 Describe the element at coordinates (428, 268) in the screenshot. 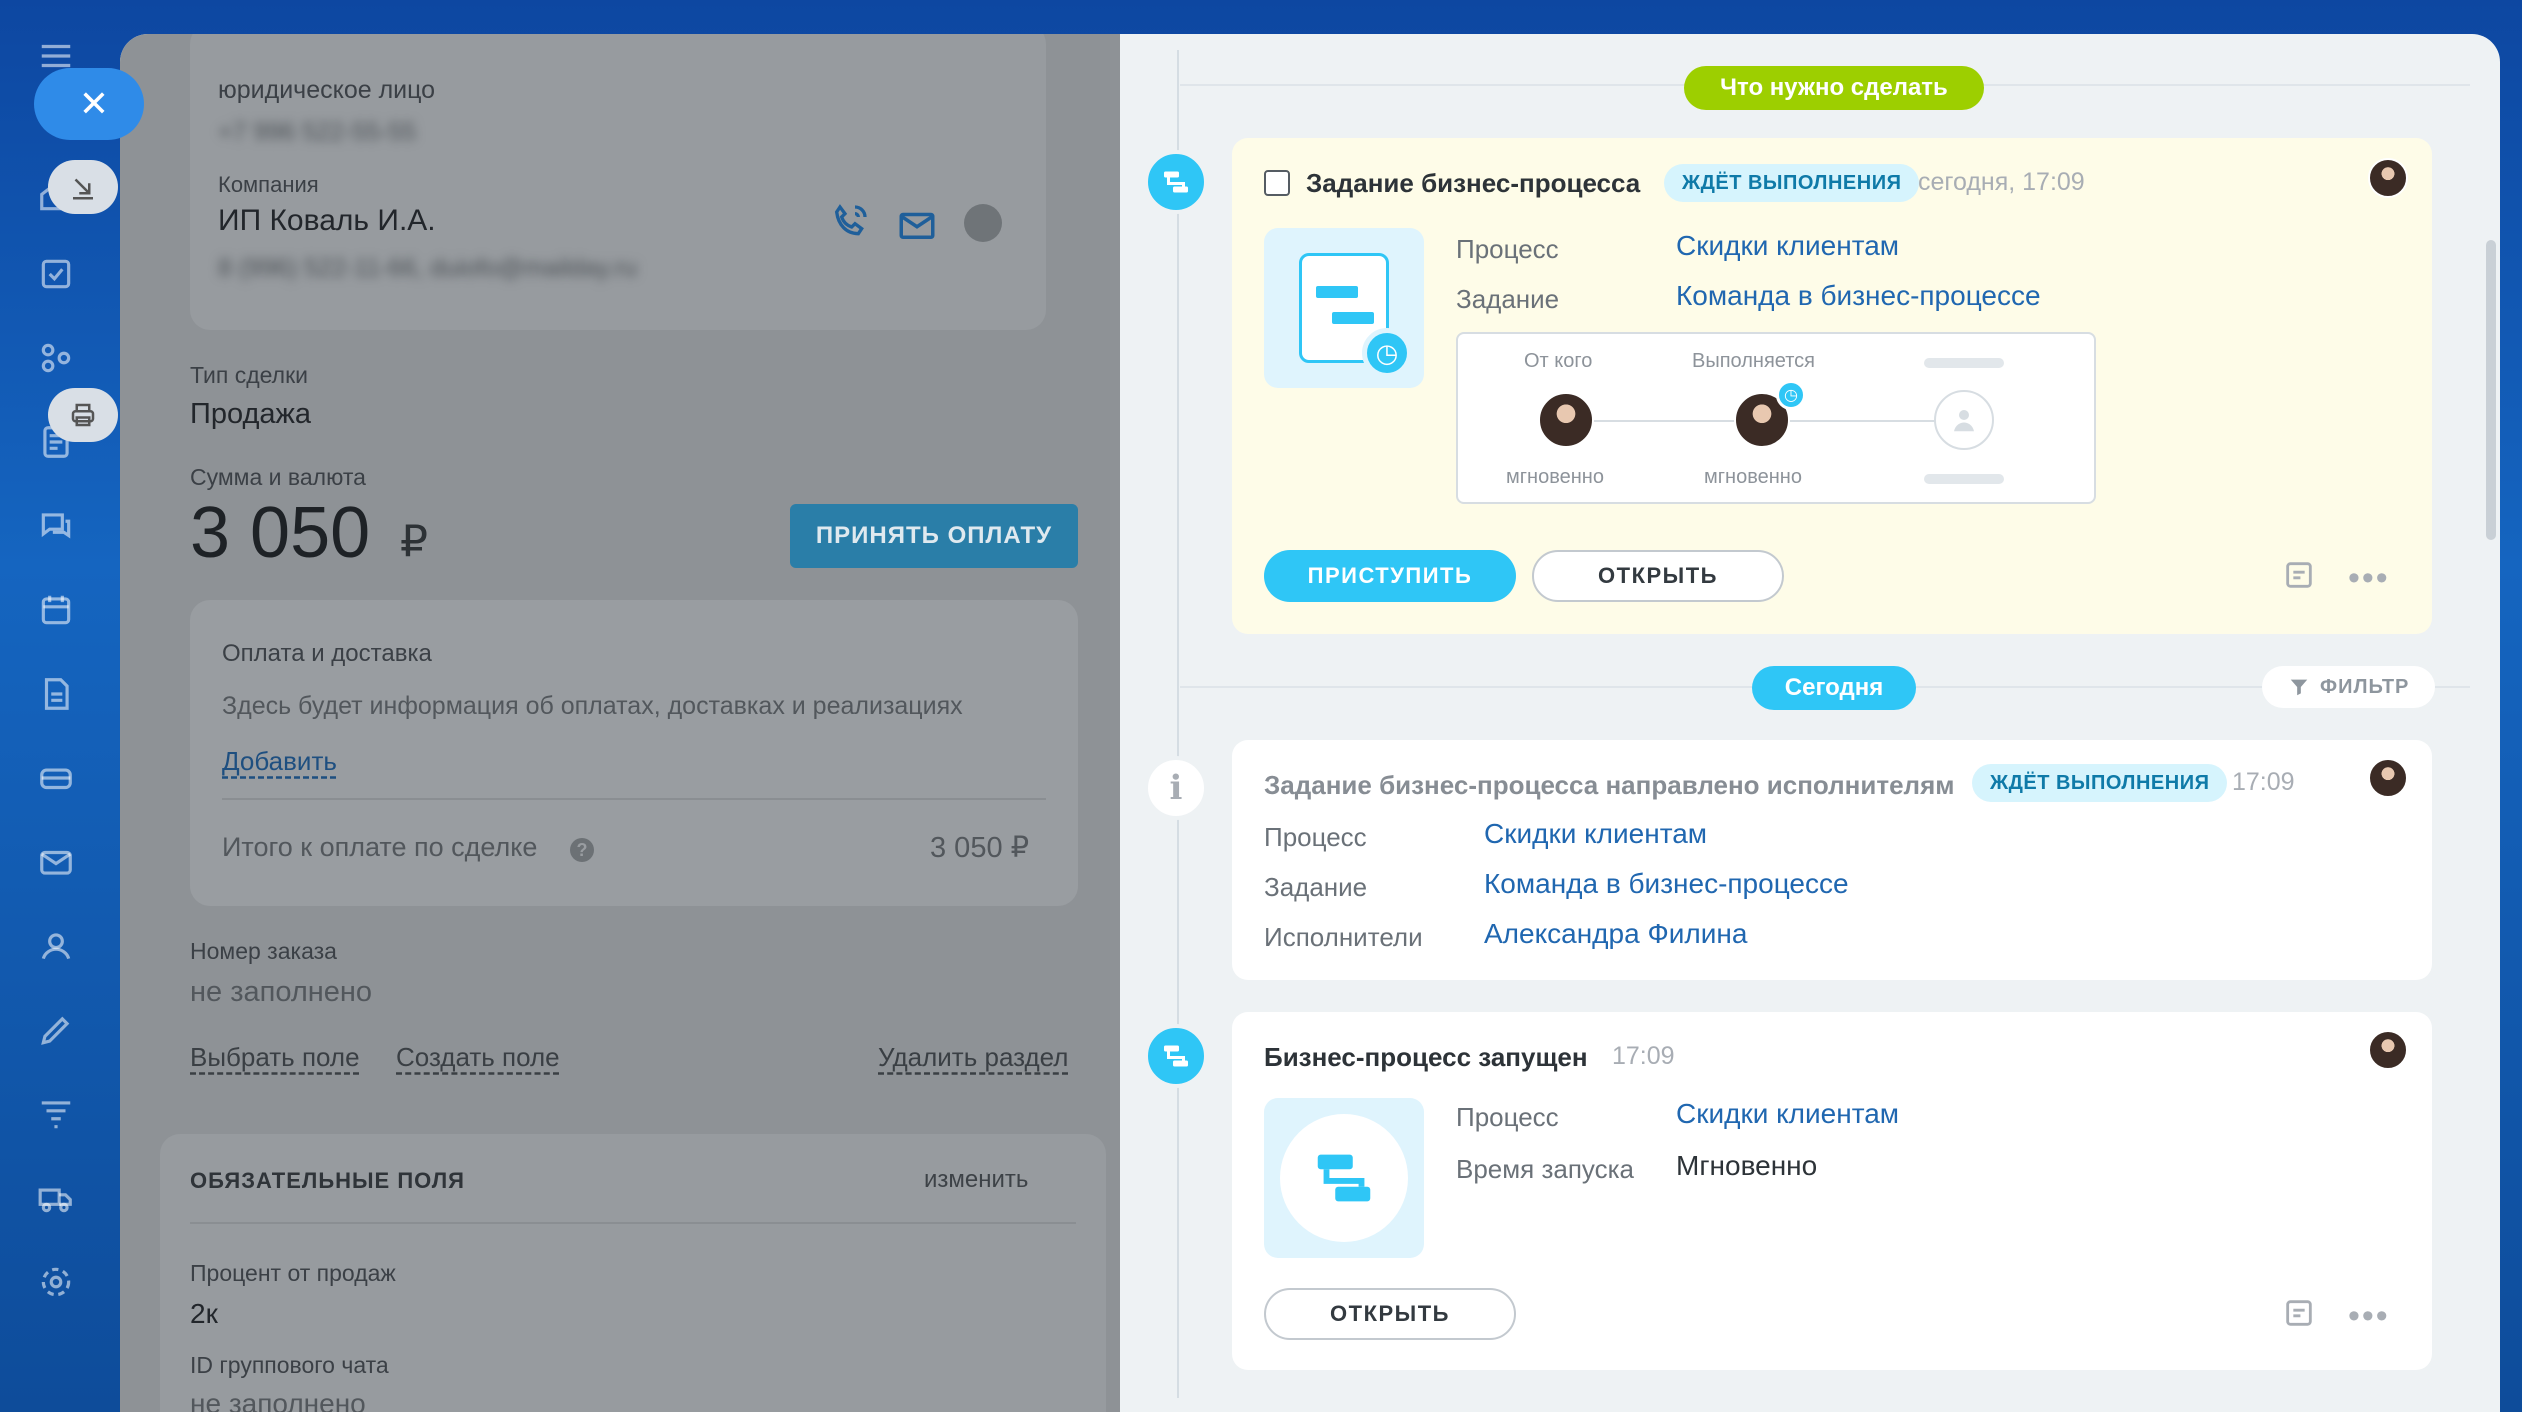

I see `company-details: 8 (996) 522-11-66, duiofo@mailday.ru` at that location.